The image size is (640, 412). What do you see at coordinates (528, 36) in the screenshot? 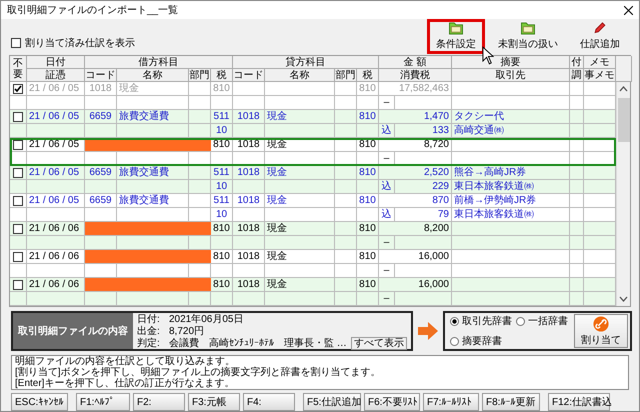
I see `toolbar-button: 未割当の扱い` at bounding box center [528, 36].